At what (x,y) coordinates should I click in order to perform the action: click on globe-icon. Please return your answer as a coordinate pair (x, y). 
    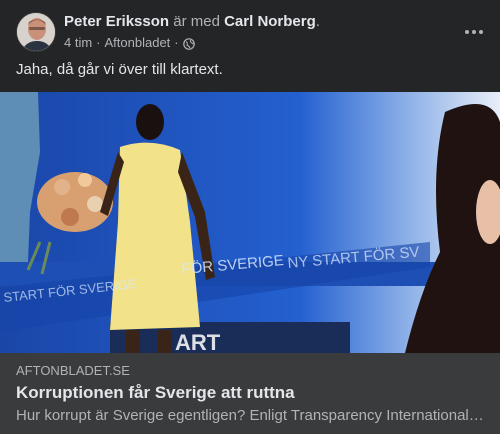
    Looking at the image, I should click on (188, 43).